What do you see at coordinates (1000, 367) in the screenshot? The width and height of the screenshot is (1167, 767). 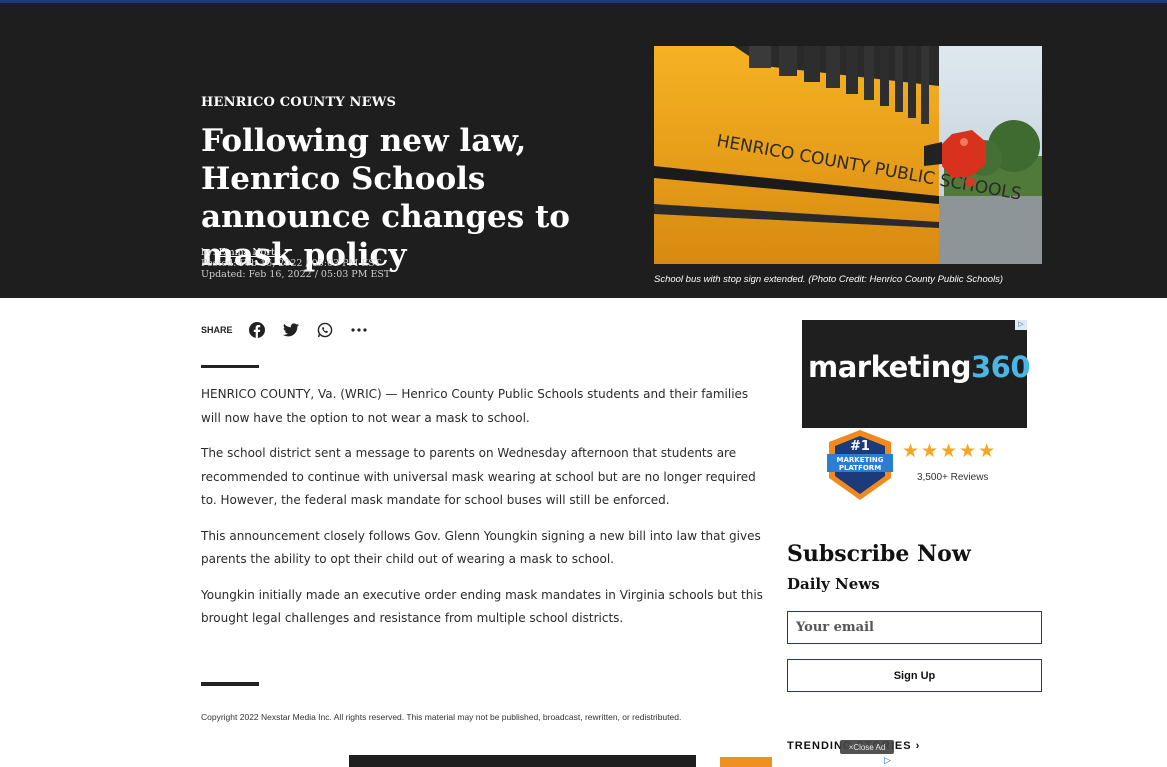 I see `ad-brand-number: 360` at bounding box center [1000, 367].